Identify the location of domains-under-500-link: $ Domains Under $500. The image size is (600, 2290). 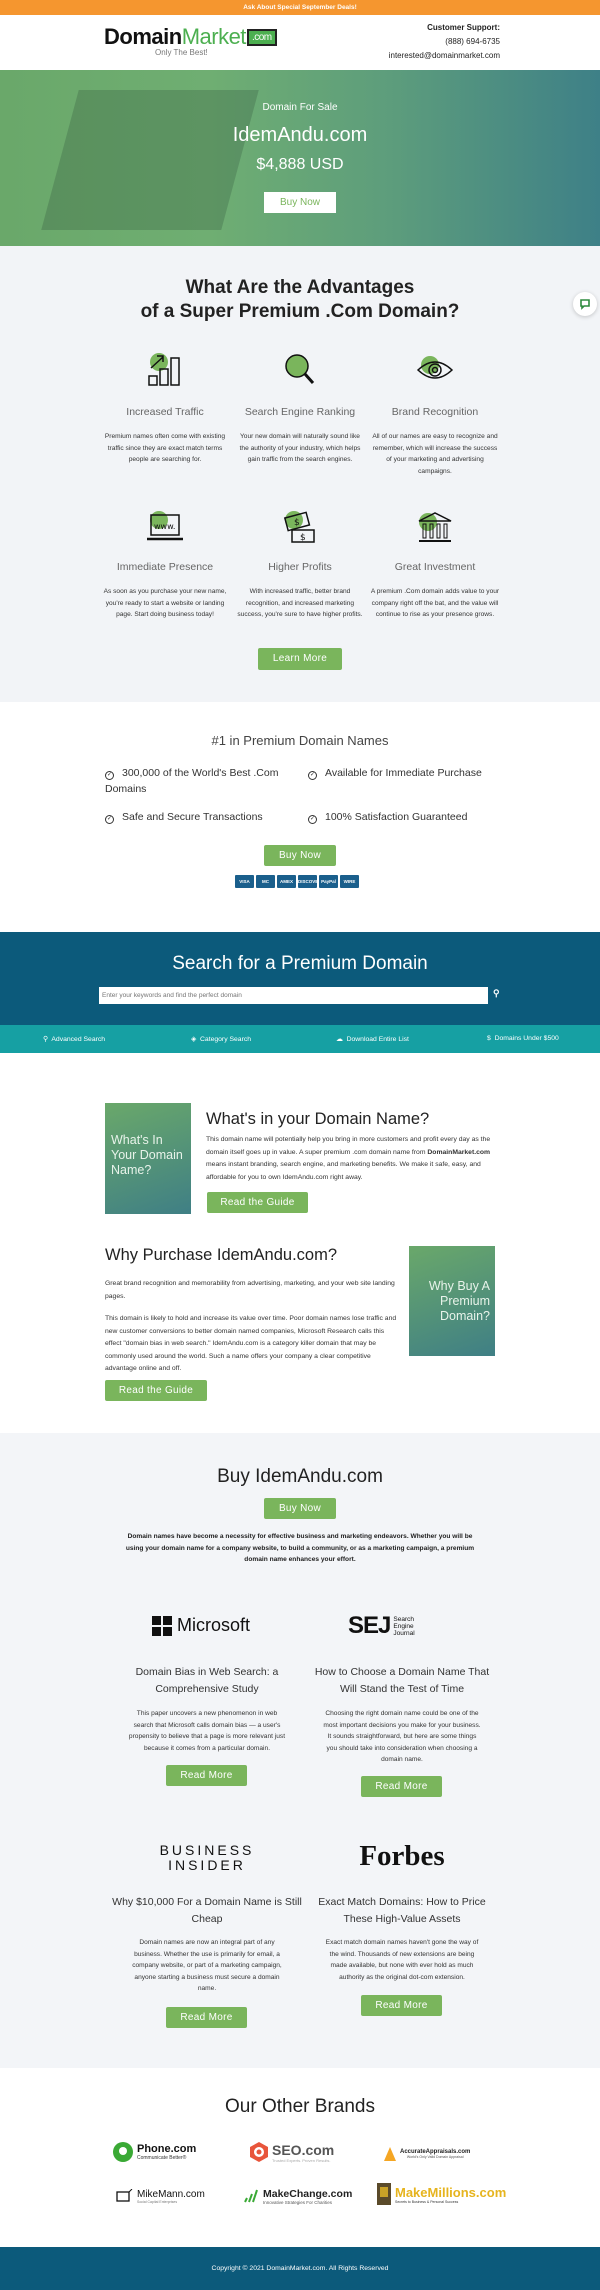
(523, 1038).